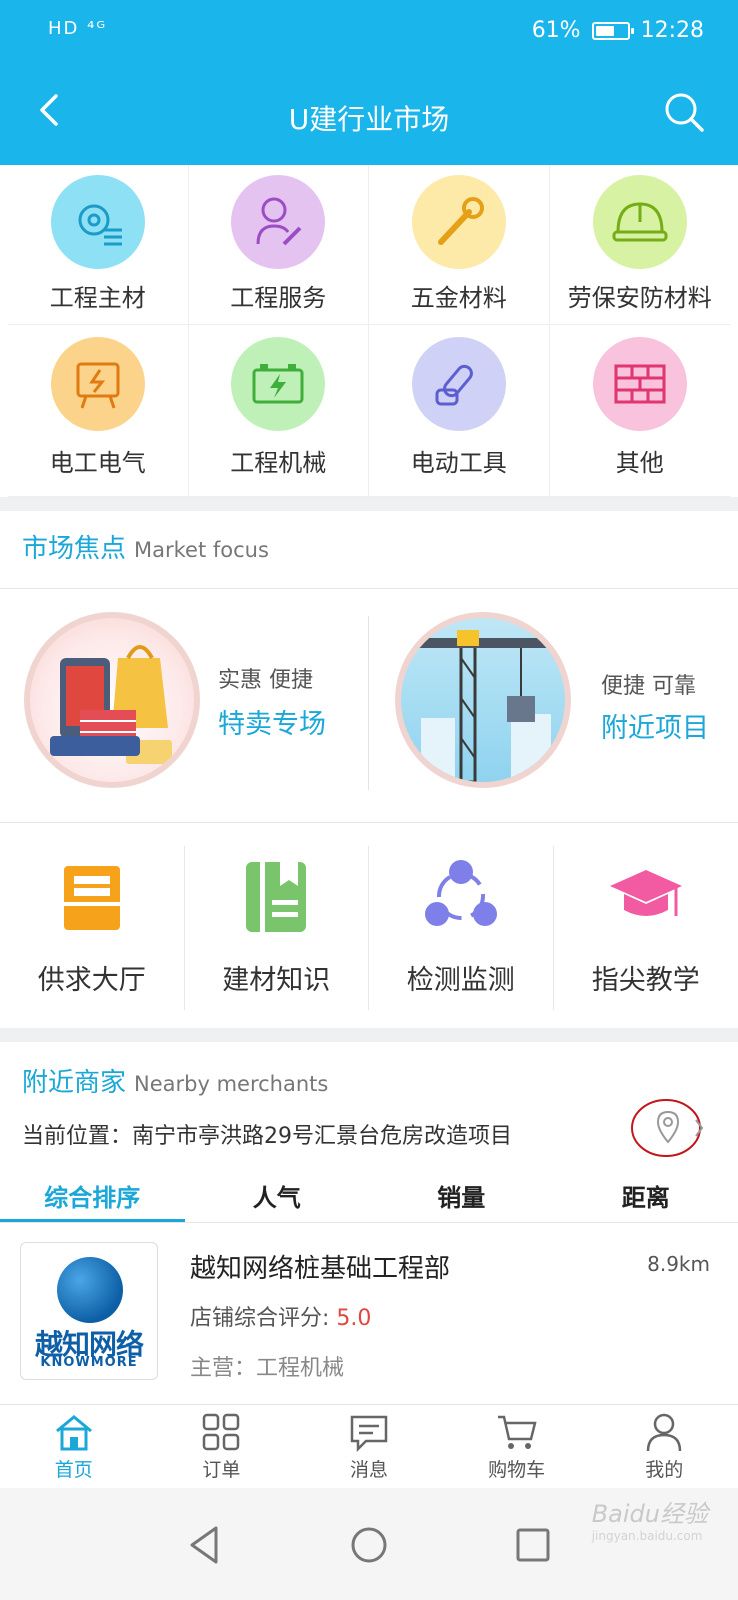  What do you see at coordinates (272, 724) in the screenshot?
I see `focus-card-main: 特卖专场` at bounding box center [272, 724].